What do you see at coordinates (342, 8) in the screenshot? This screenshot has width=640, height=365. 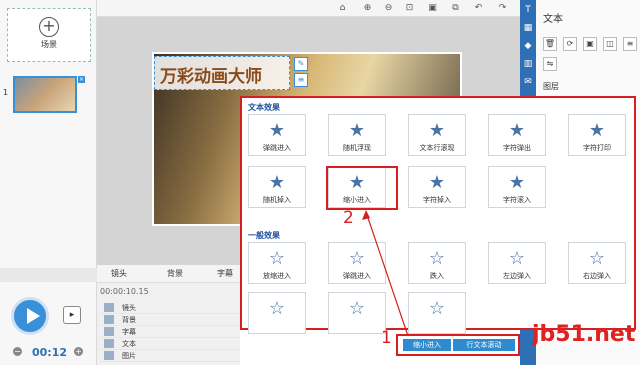 I see `home-icon: ⌂` at bounding box center [342, 8].